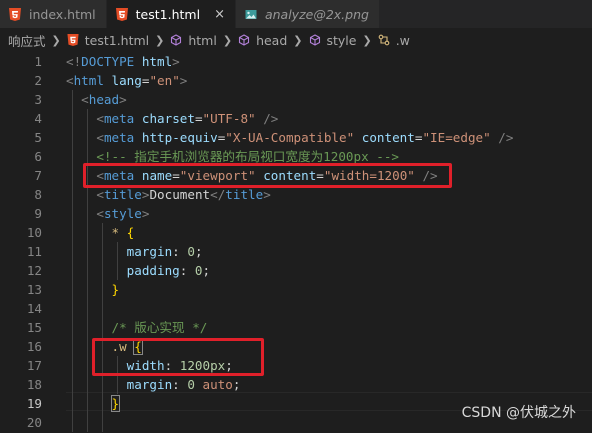 This screenshot has width=592, height=433. I want to click on line-number: 7, so click(38, 175).